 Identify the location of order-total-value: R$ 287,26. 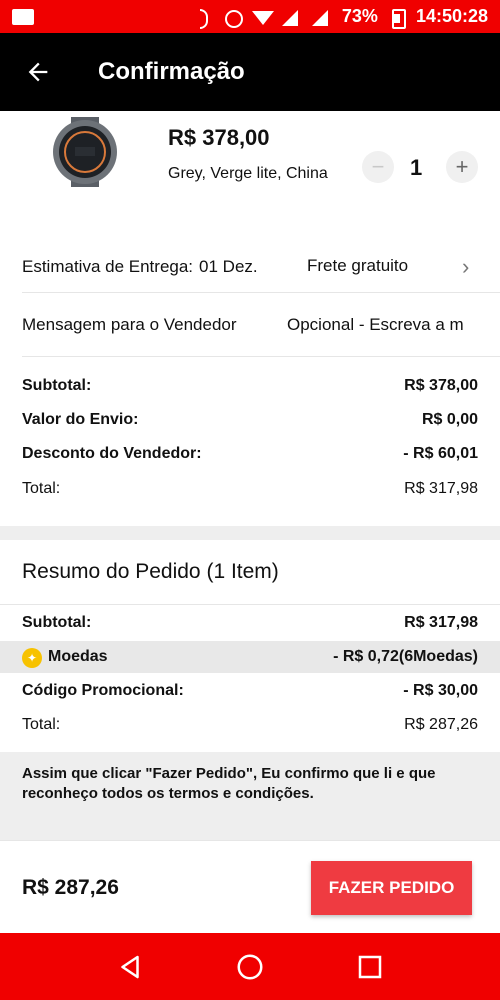
(441, 724).